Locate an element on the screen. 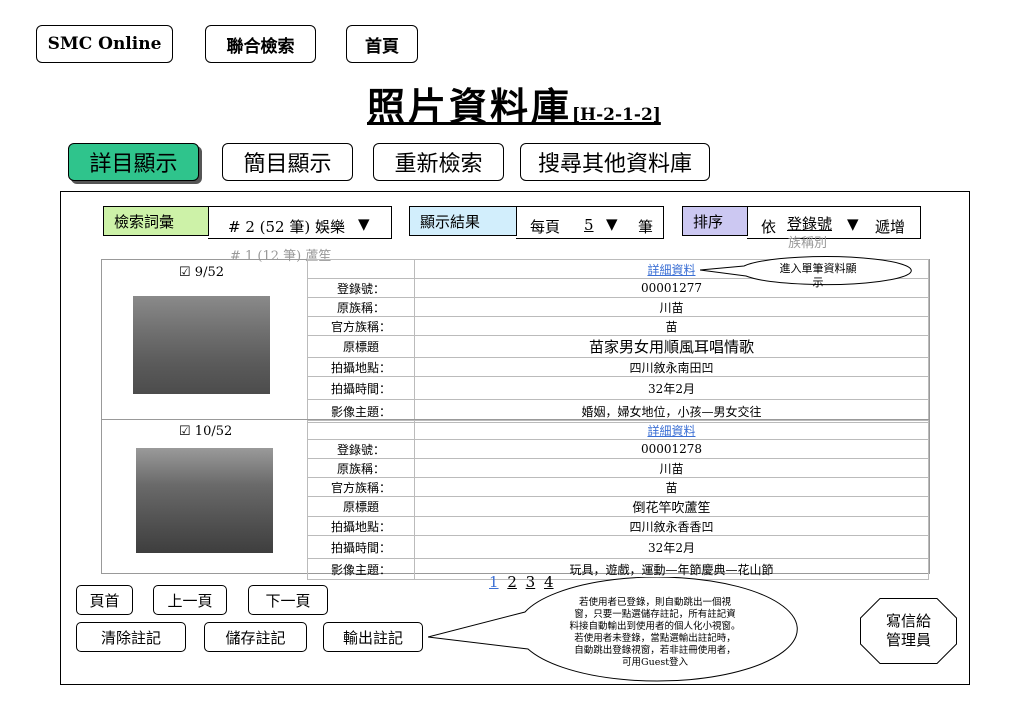  page-title-main: 照片資料庫 is located at coordinates (470, 106).